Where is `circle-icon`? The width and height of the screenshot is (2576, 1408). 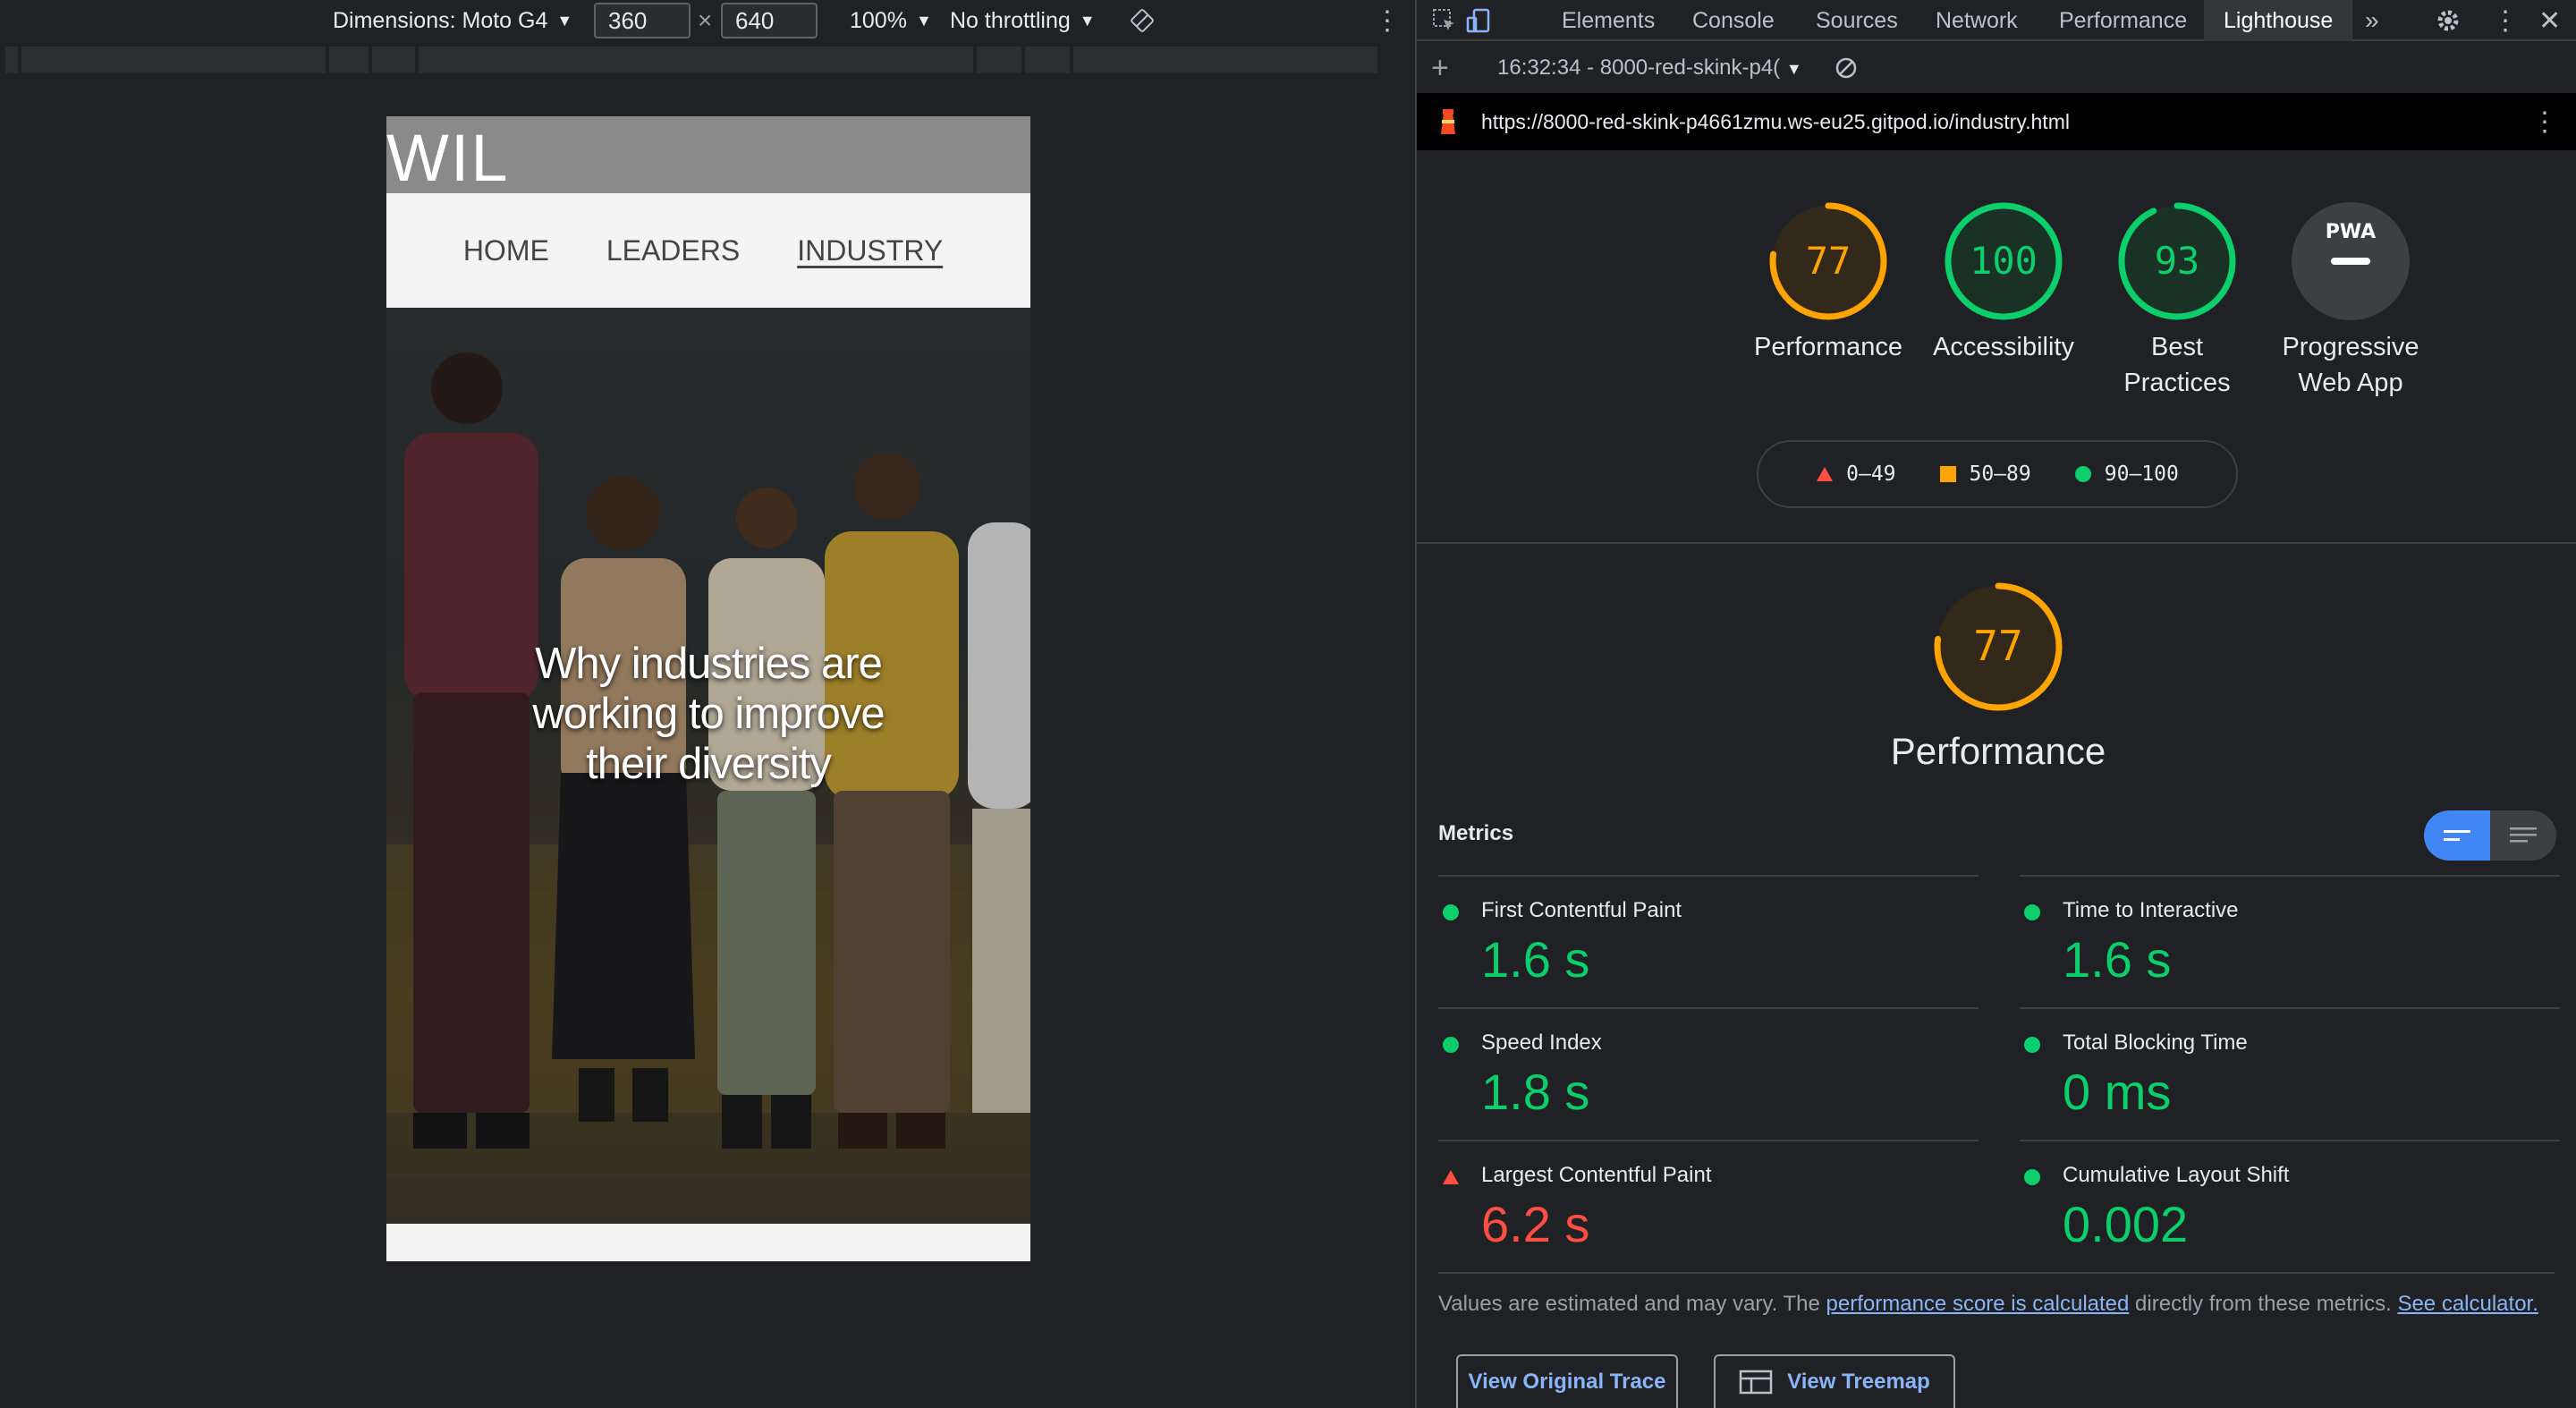 circle-icon is located at coordinates (2082, 474).